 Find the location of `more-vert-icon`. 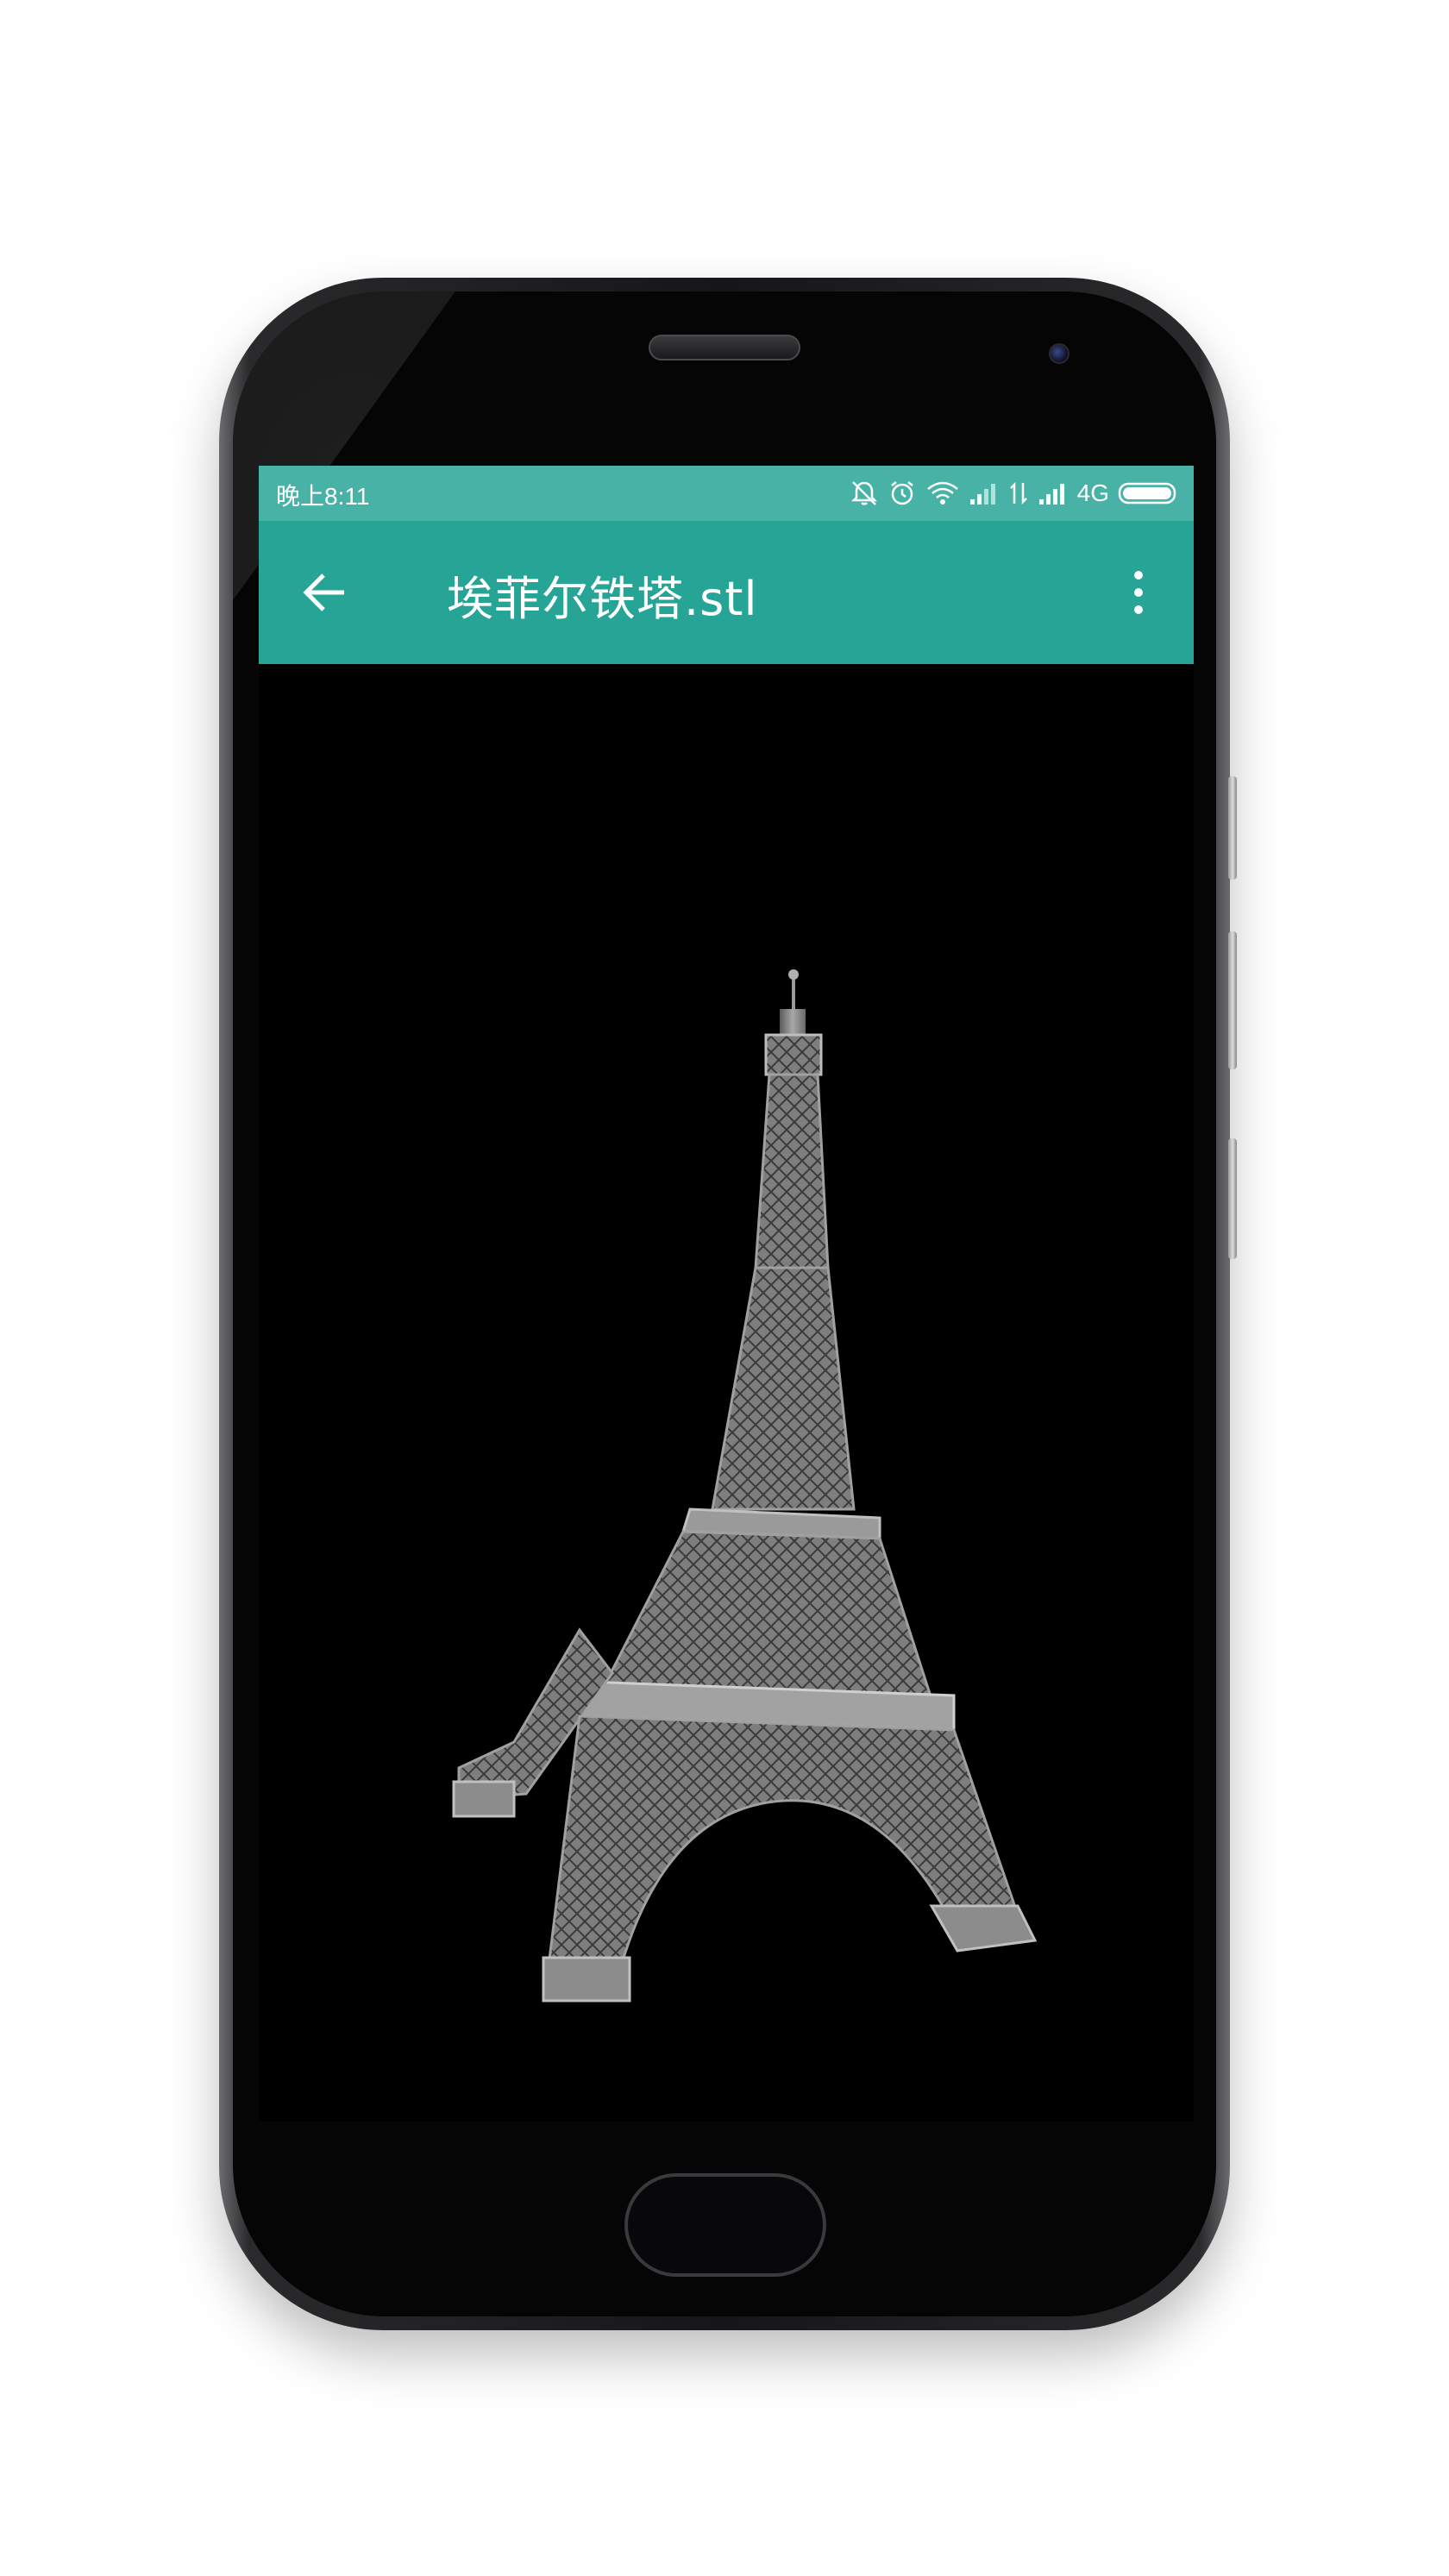

more-vert-icon is located at coordinates (1138, 592).